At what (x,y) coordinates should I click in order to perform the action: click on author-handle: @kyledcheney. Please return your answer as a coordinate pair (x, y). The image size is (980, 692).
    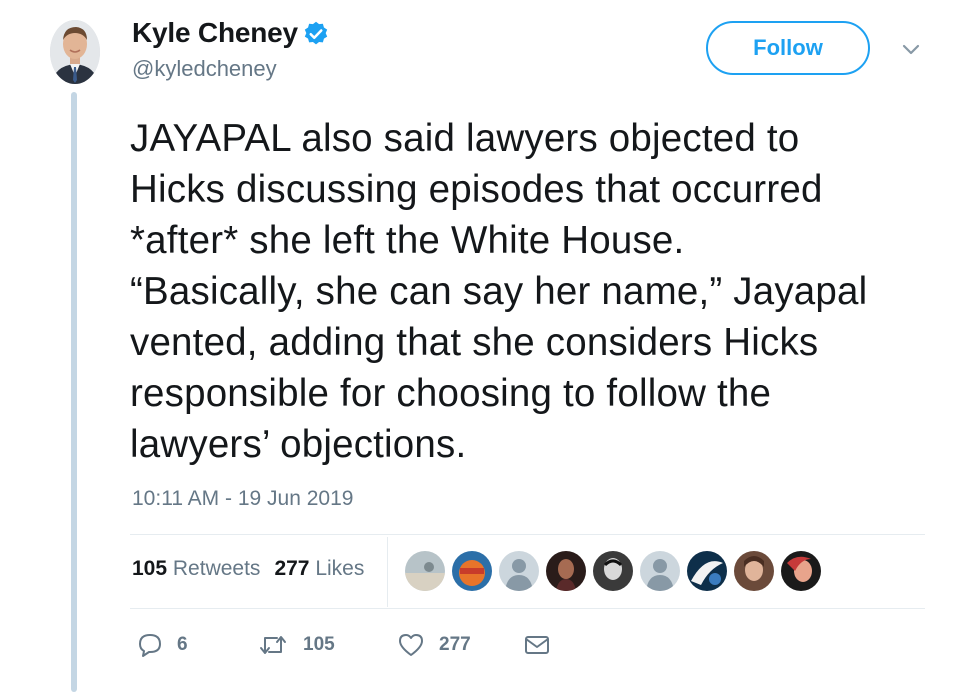
    Looking at the image, I should click on (204, 69).